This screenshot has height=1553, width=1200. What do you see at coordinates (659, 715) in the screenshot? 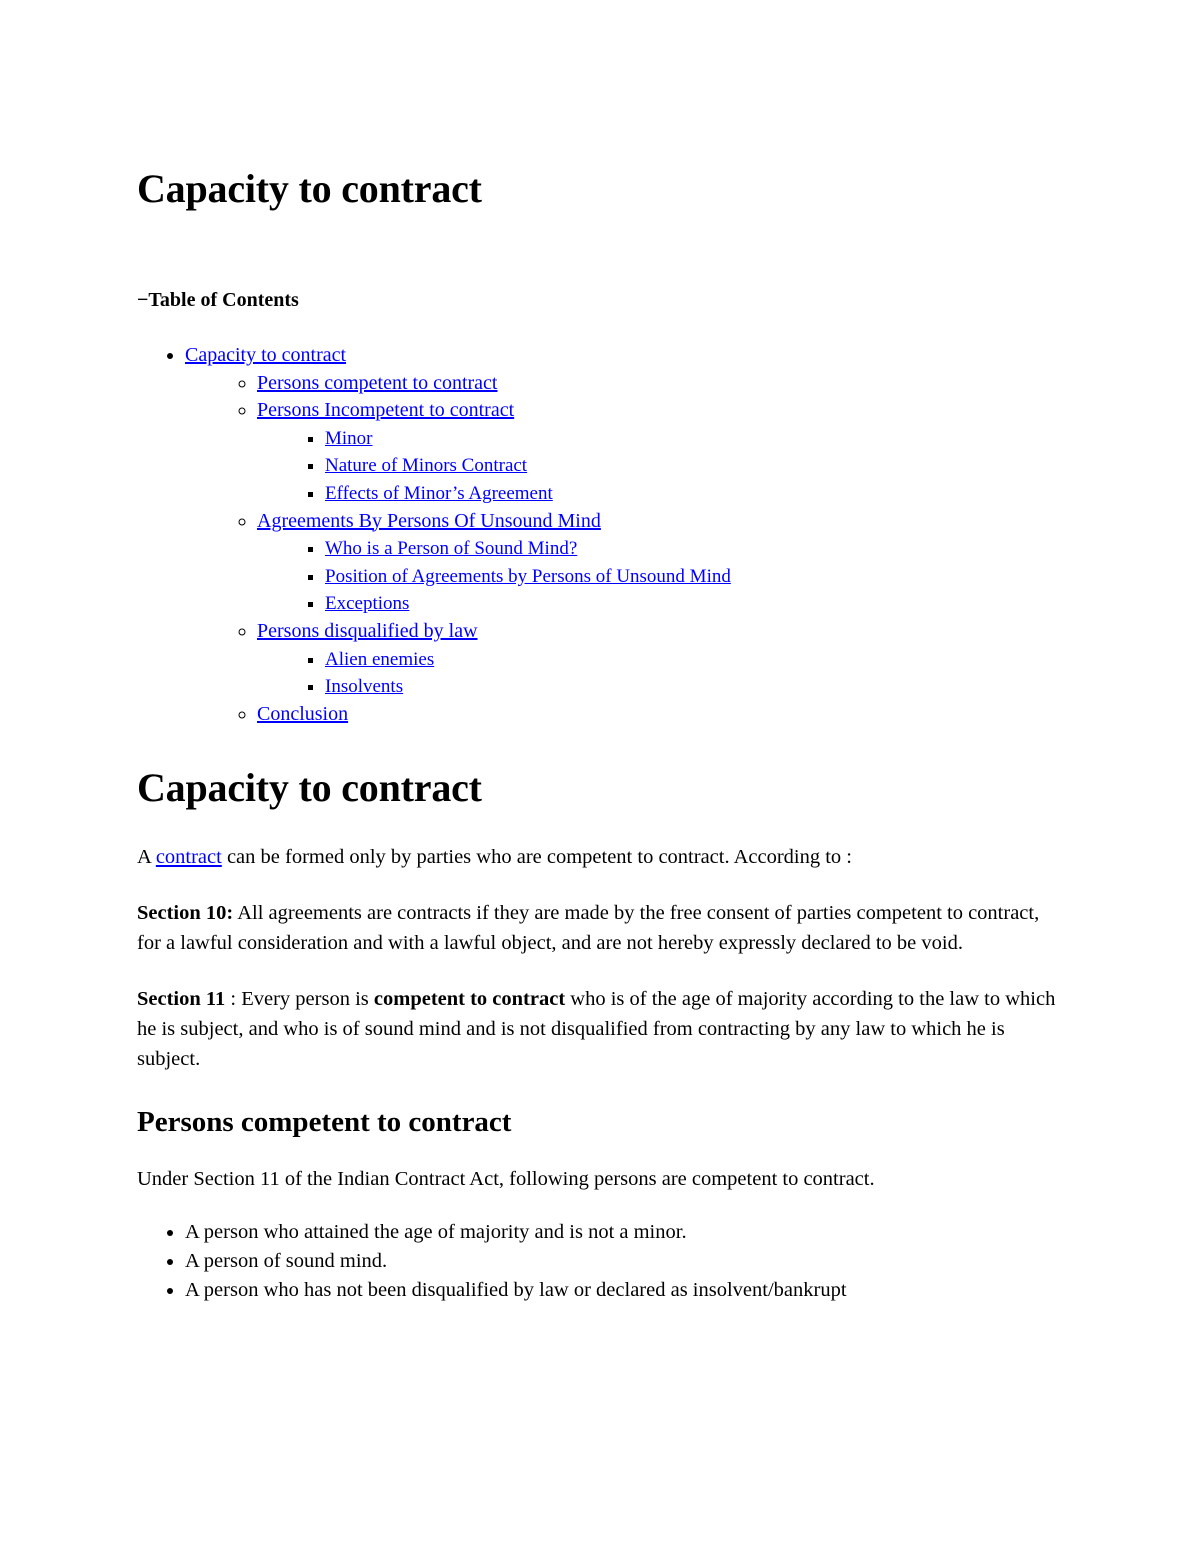
I see `toc-item-conclusion: Conclusion` at bounding box center [659, 715].